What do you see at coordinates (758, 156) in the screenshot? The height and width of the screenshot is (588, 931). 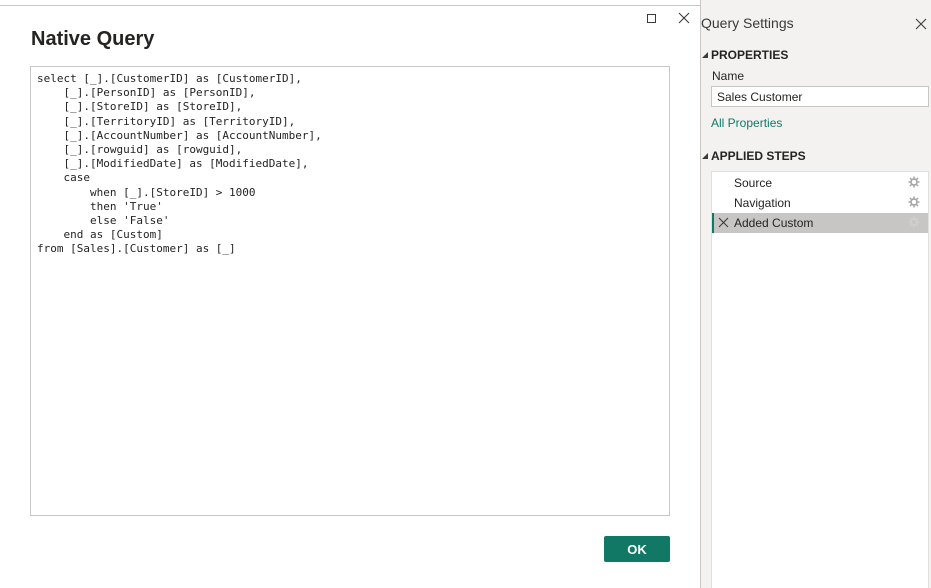 I see `applied-steps-header: APPLIED STEPS` at bounding box center [758, 156].